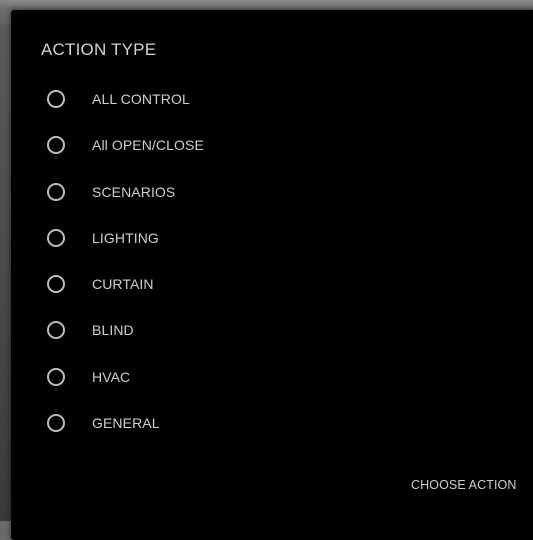 The width and height of the screenshot is (533, 540). I want to click on option-all-control: ALL CONTROL, so click(271, 99).